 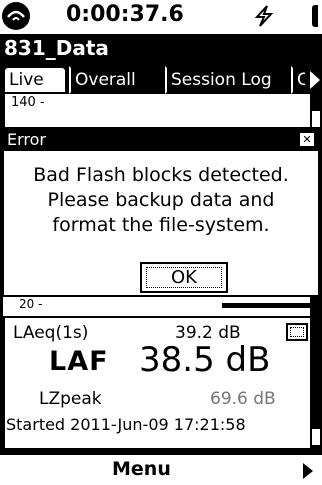 I want to click on laf-value: 38.5 dB, so click(x=205, y=360).